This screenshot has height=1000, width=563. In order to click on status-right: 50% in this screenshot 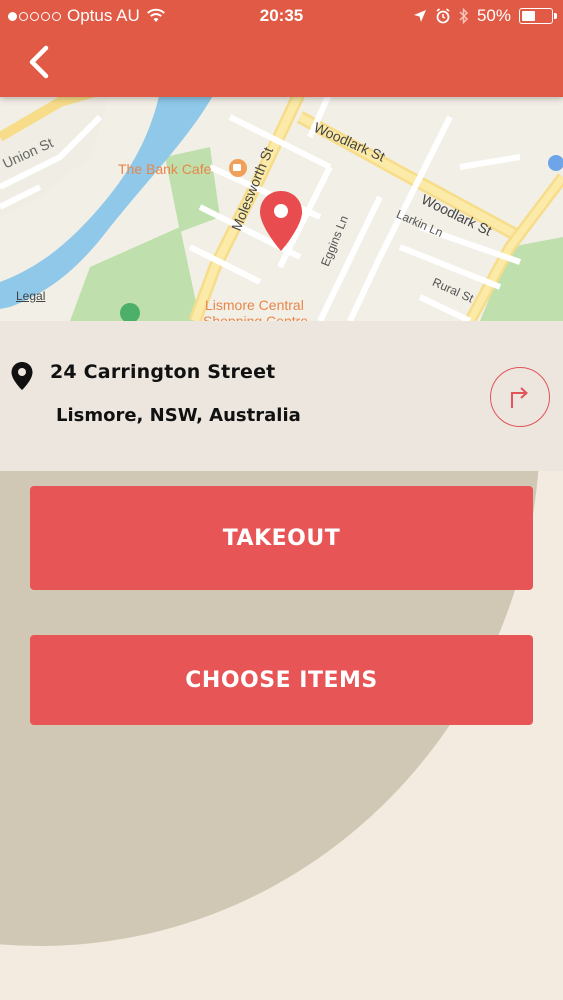, I will do `click(485, 16)`.